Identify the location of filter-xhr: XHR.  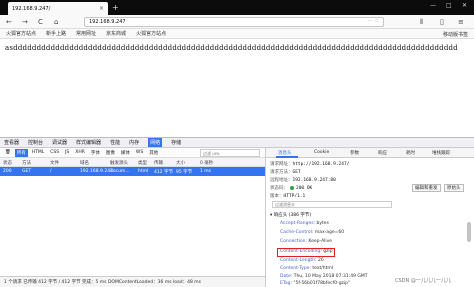
(80, 152).